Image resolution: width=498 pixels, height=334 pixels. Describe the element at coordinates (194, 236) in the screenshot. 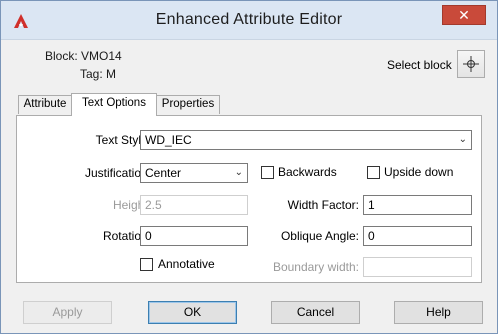

I see `rotation-field: 0` at that location.